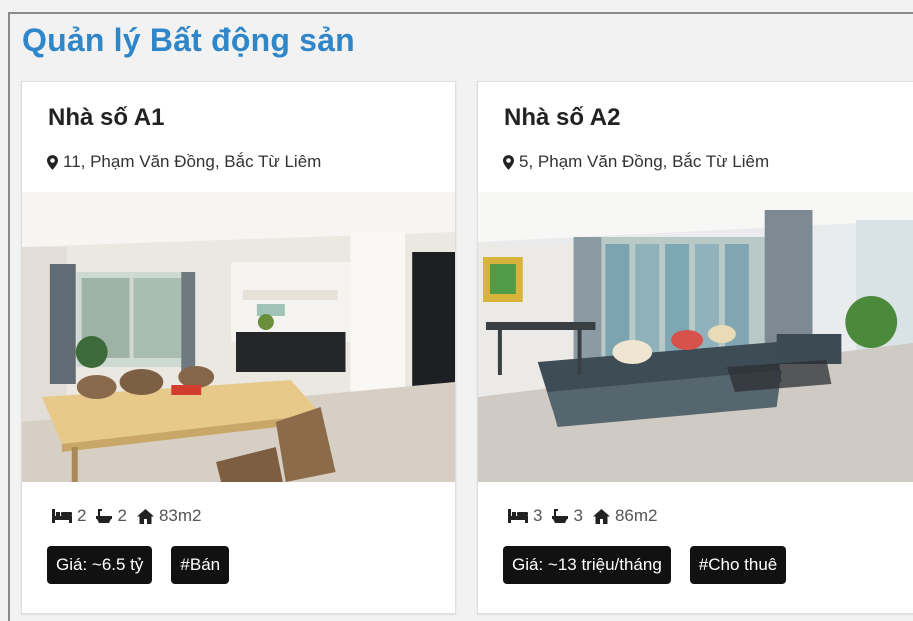  I want to click on bathrooms-count: 2, so click(122, 515).